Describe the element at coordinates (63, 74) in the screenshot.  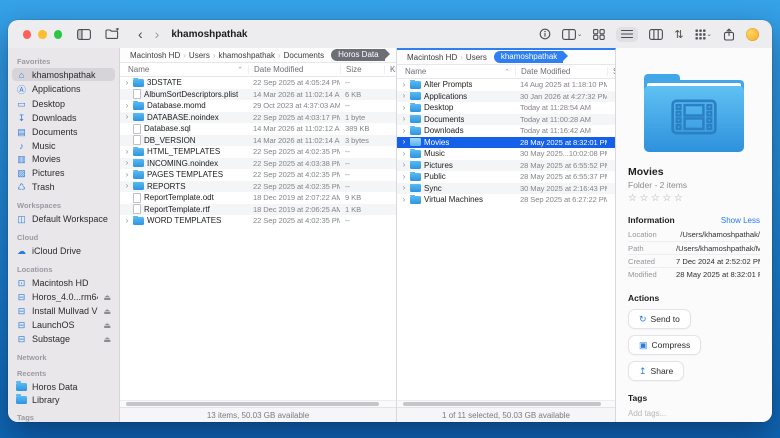
I see `sidebar-item-khamoshpathak: ⌂ khamoshpathak` at that location.